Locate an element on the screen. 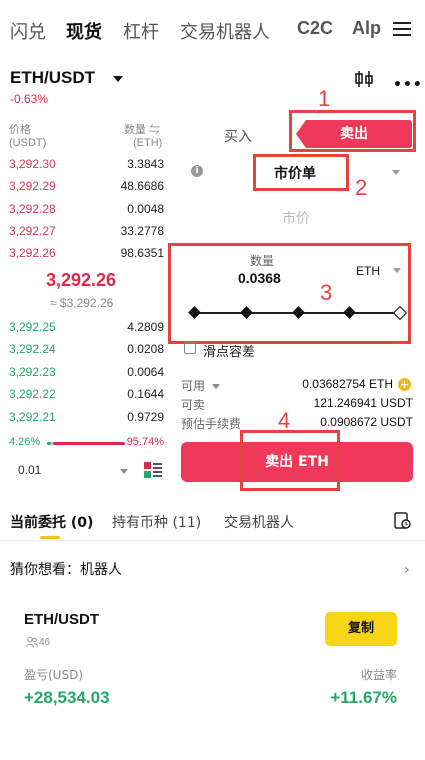 This screenshot has height=760, width=425. sellable-row: 可卖 121.246941 USDT is located at coordinates (297, 405).